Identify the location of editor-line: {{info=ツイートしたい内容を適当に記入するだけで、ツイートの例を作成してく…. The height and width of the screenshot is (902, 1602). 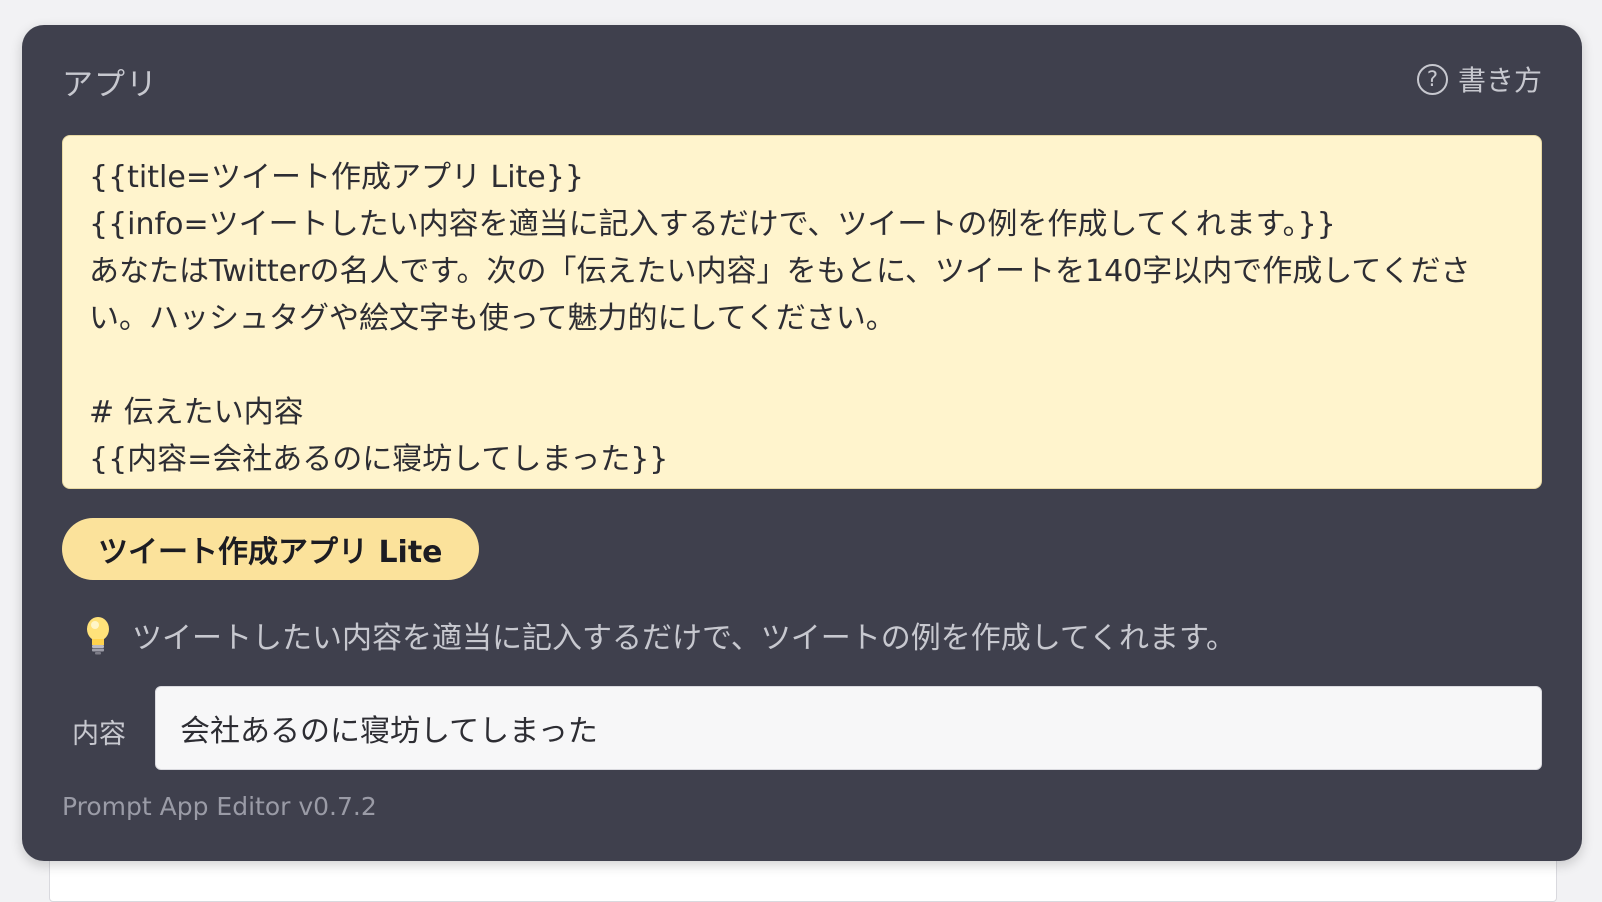
(712, 224).